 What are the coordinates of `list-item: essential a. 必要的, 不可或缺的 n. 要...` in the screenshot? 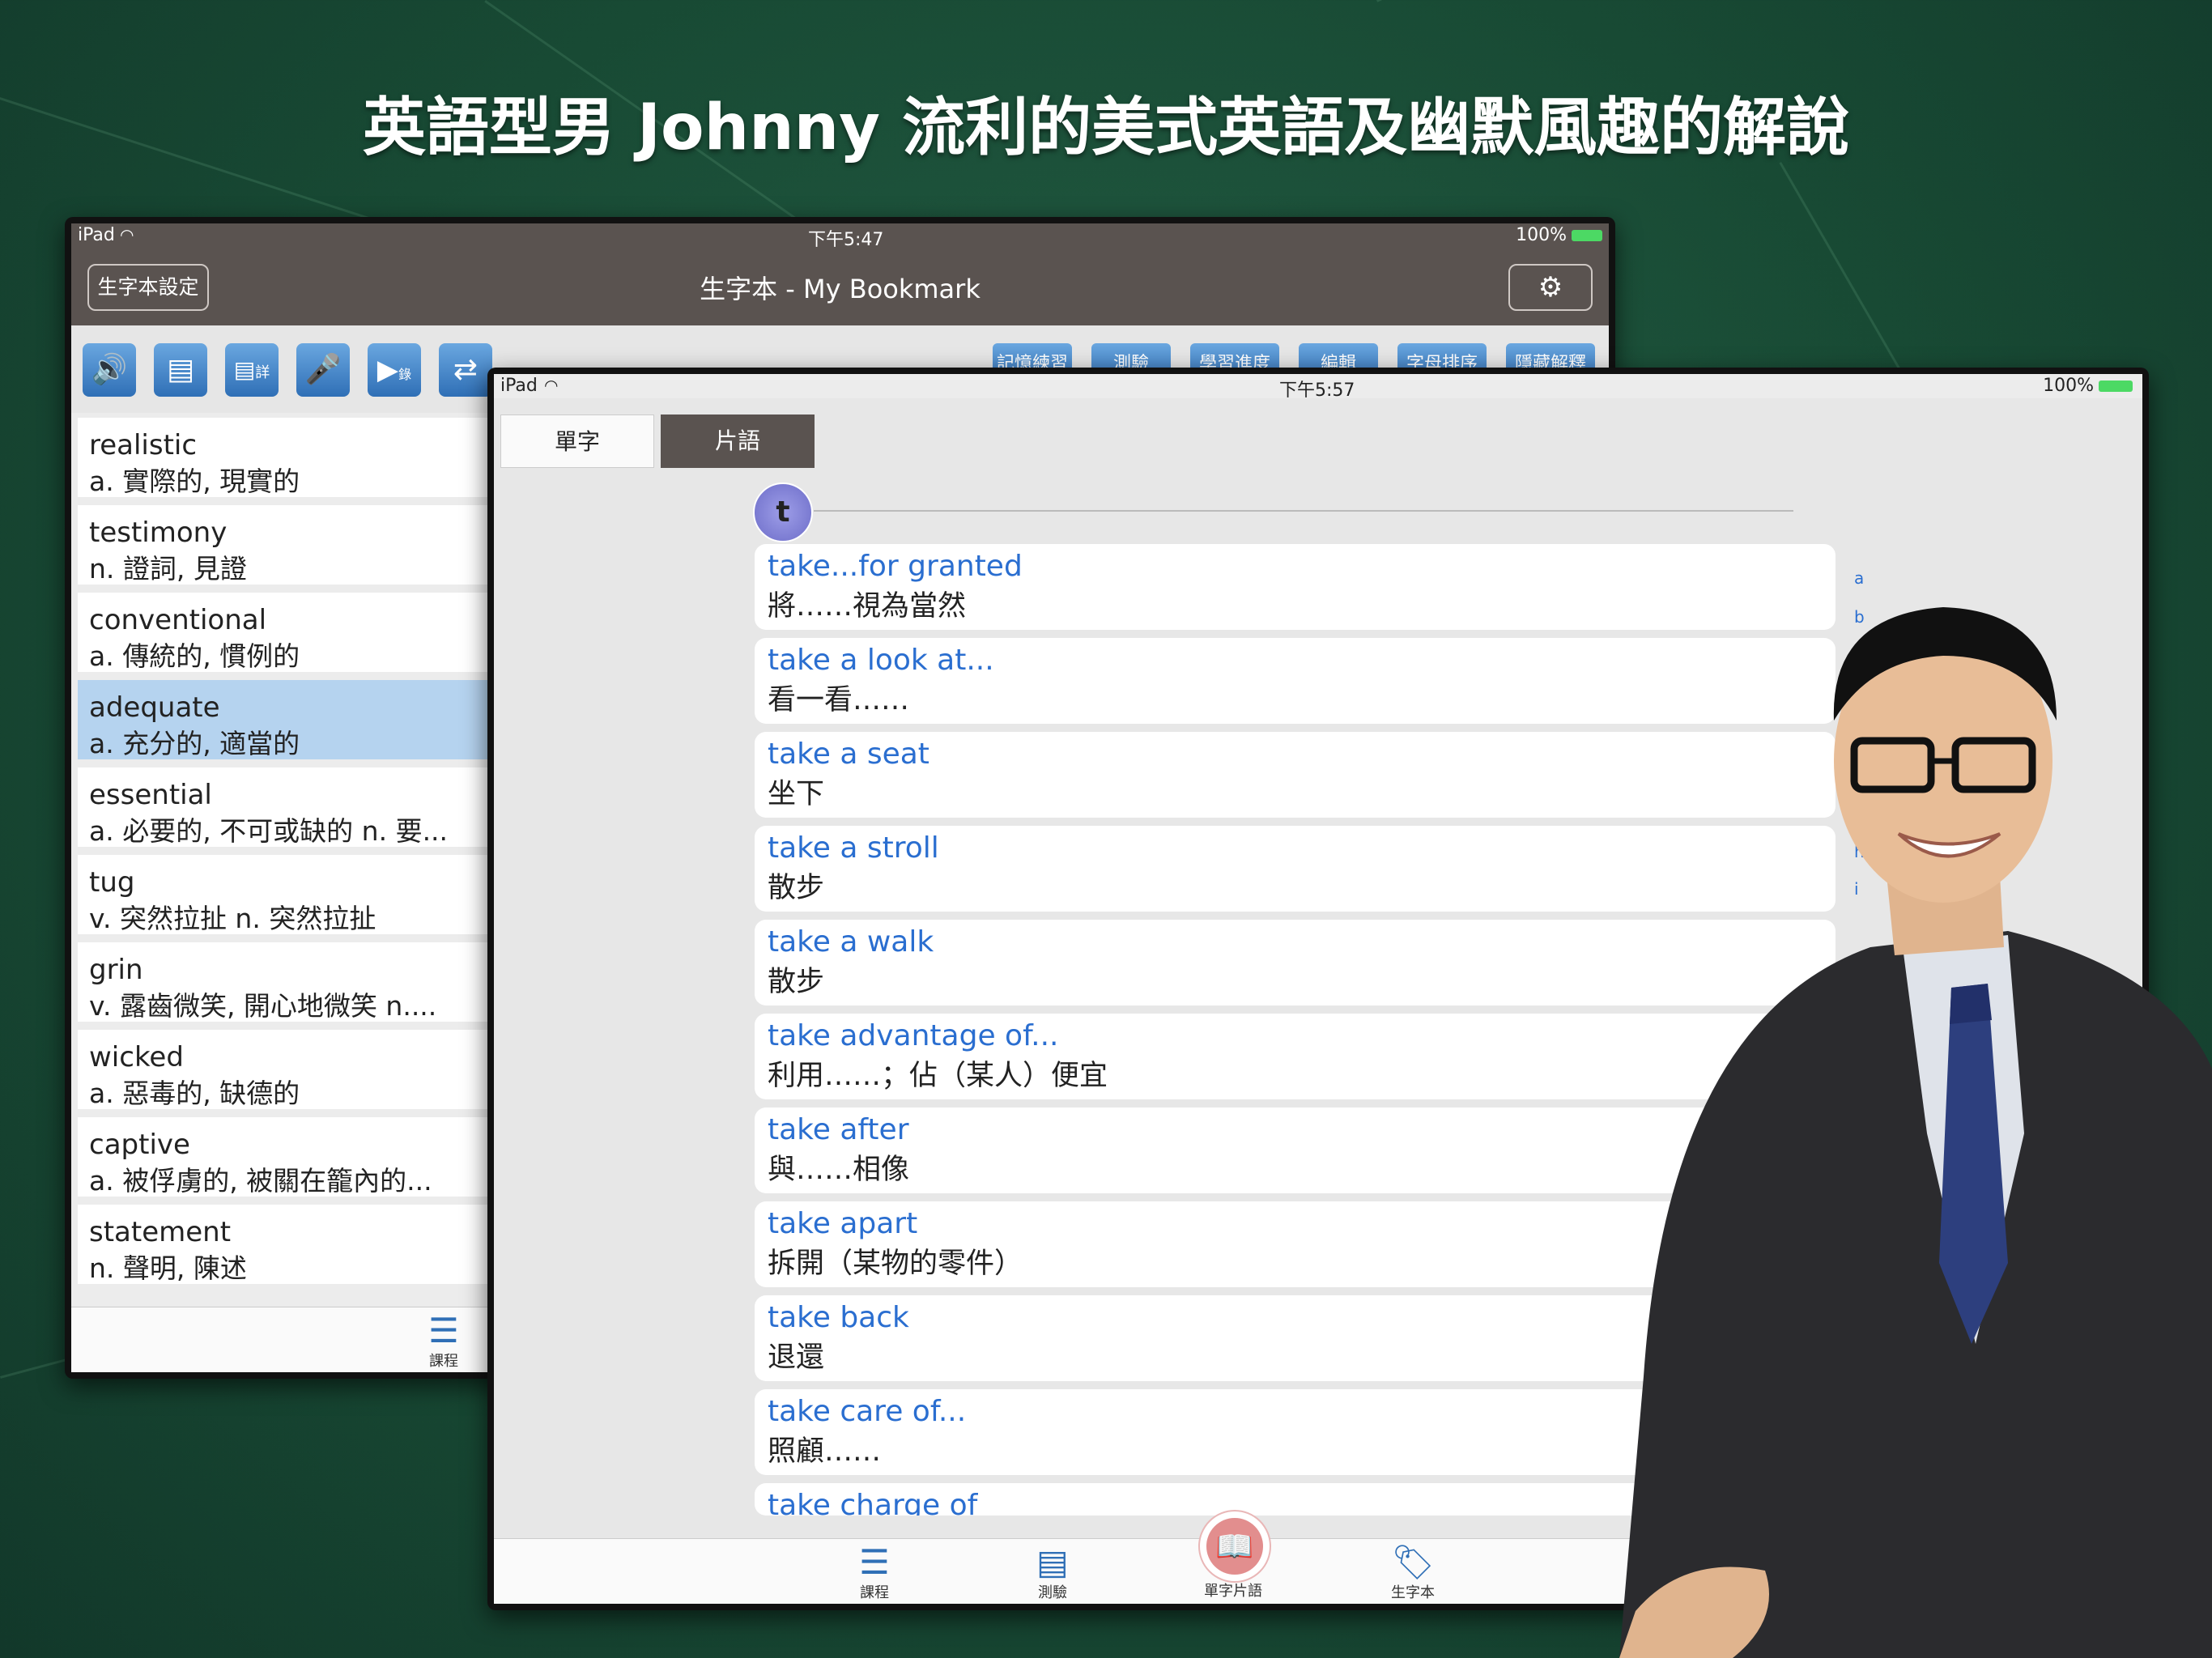 It's located at (289, 807).